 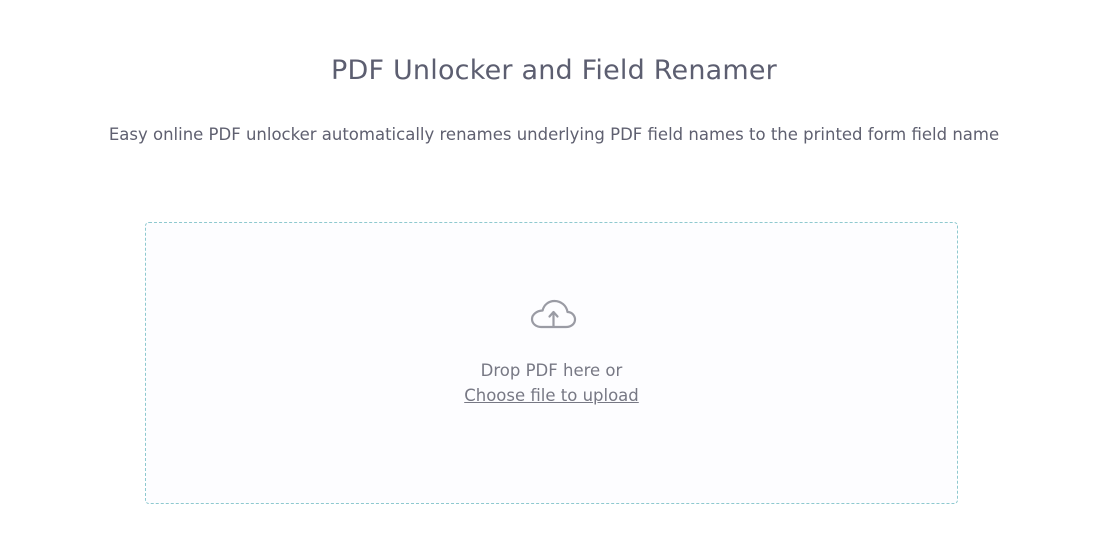 I want to click on choose-file-container: Choose file to upload, so click(x=551, y=396).